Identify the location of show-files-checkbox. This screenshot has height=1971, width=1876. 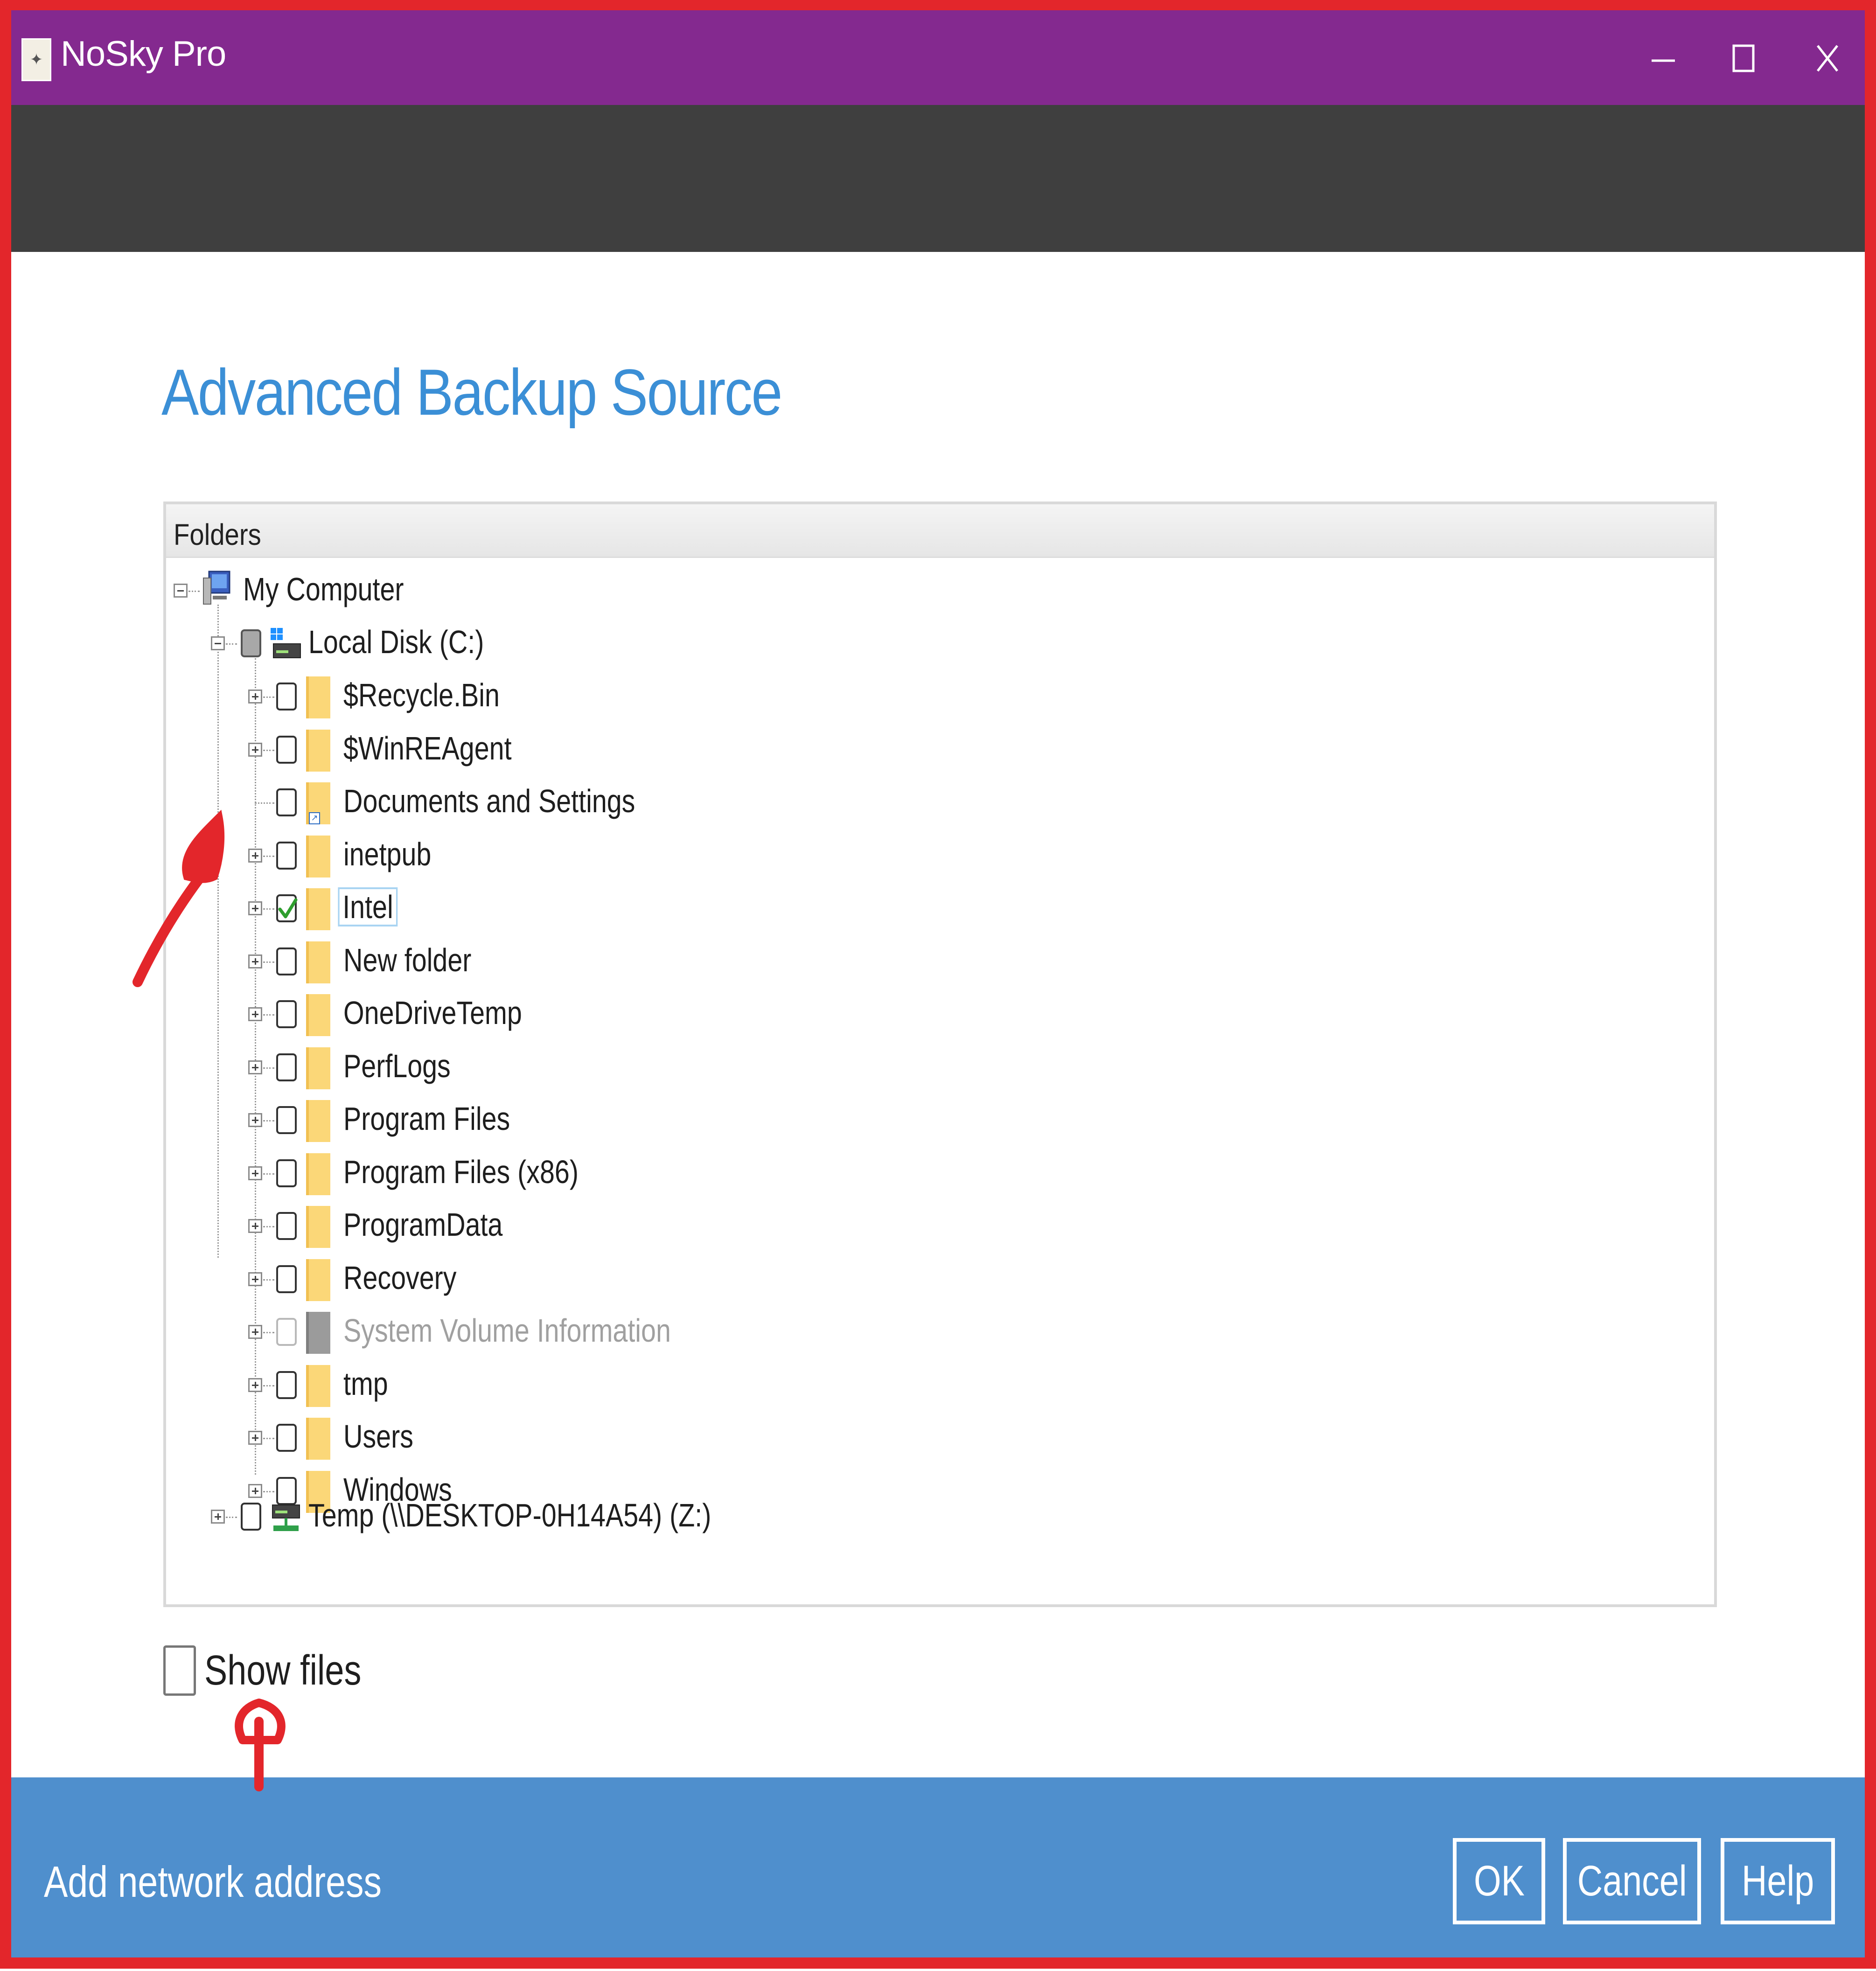
(180, 1670).